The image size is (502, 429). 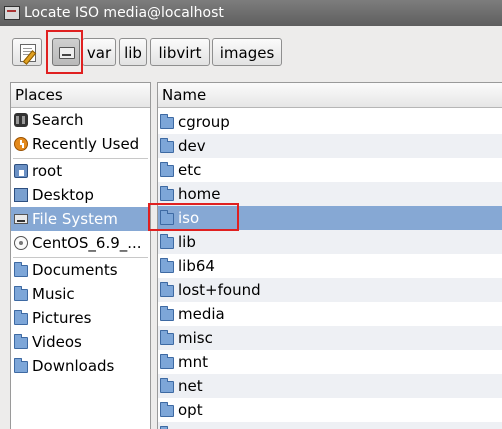 What do you see at coordinates (251, 13) in the screenshot?
I see `title-bar: Locate ISO media@localhost` at bounding box center [251, 13].